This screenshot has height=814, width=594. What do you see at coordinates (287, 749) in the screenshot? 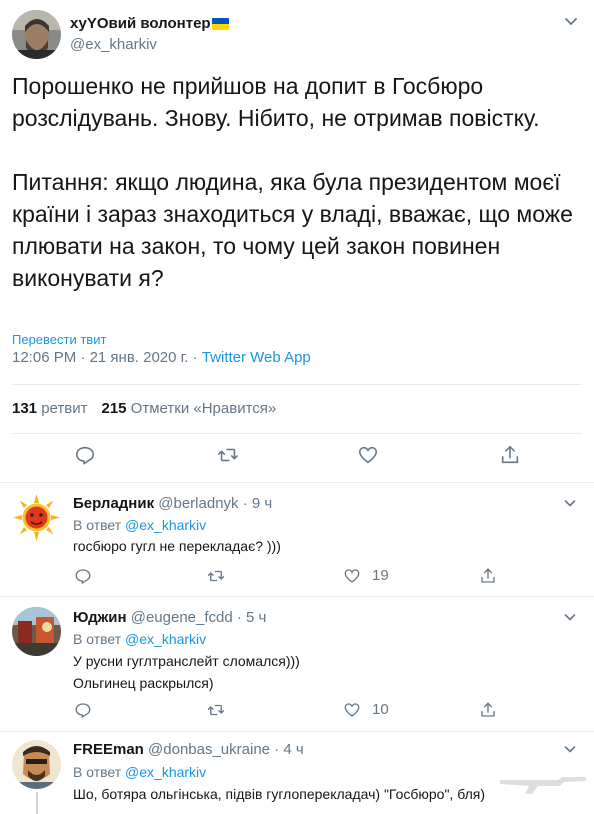
I see `reply-time: · 4 ч` at bounding box center [287, 749].